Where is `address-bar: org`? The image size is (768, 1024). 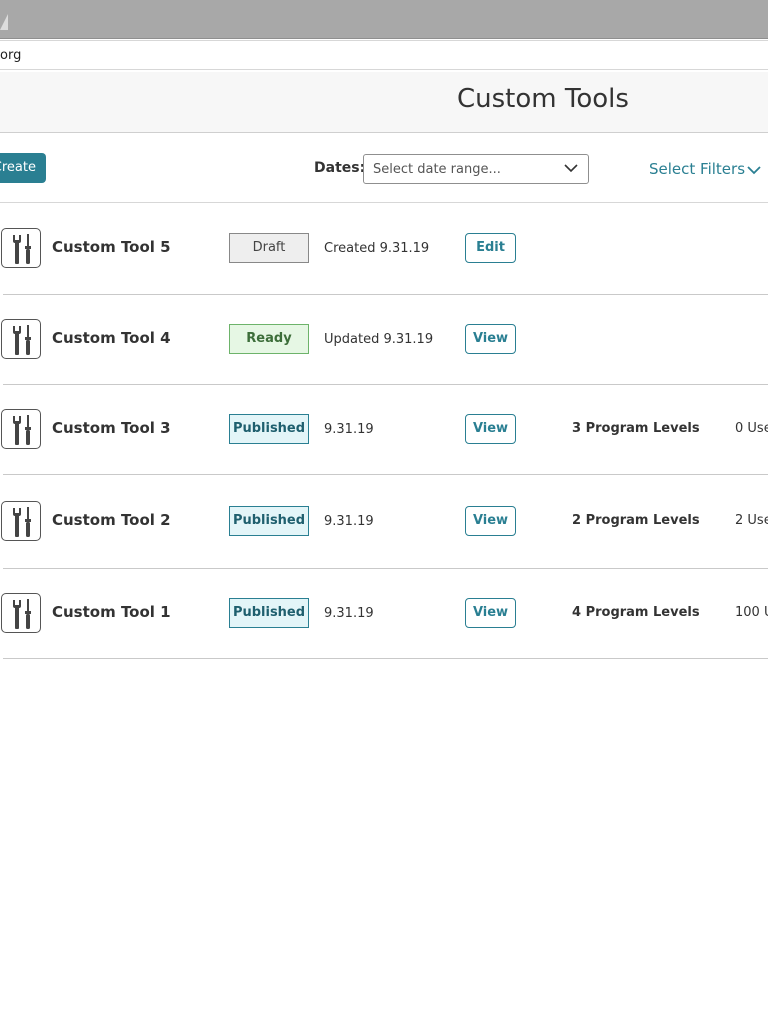 address-bar: org is located at coordinates (384, 55).